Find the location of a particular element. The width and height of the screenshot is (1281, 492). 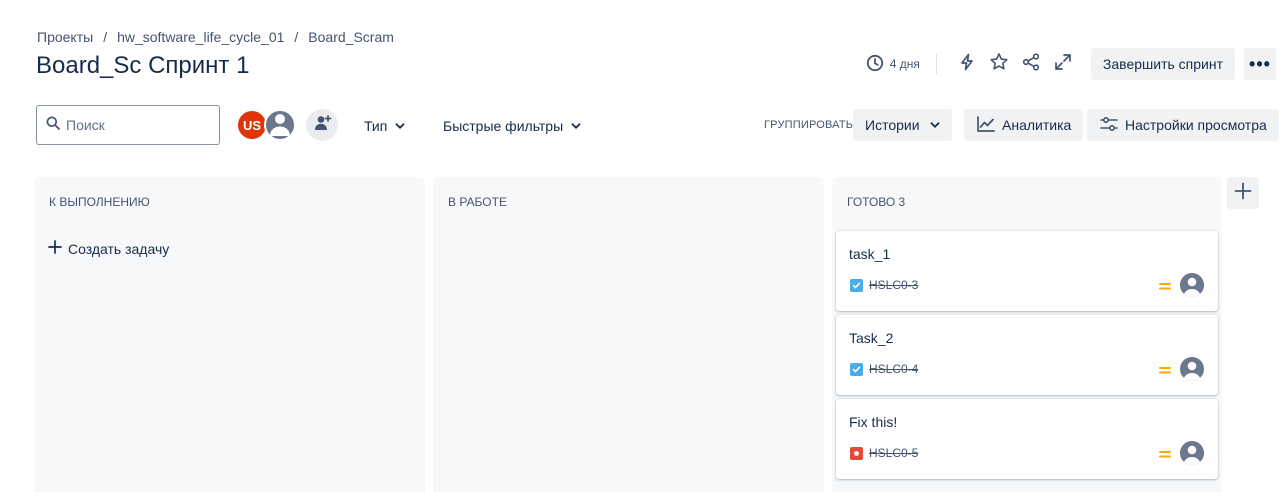

issue-card: Task_2 HSLC0-4 is located at coordinates (1027, 355).